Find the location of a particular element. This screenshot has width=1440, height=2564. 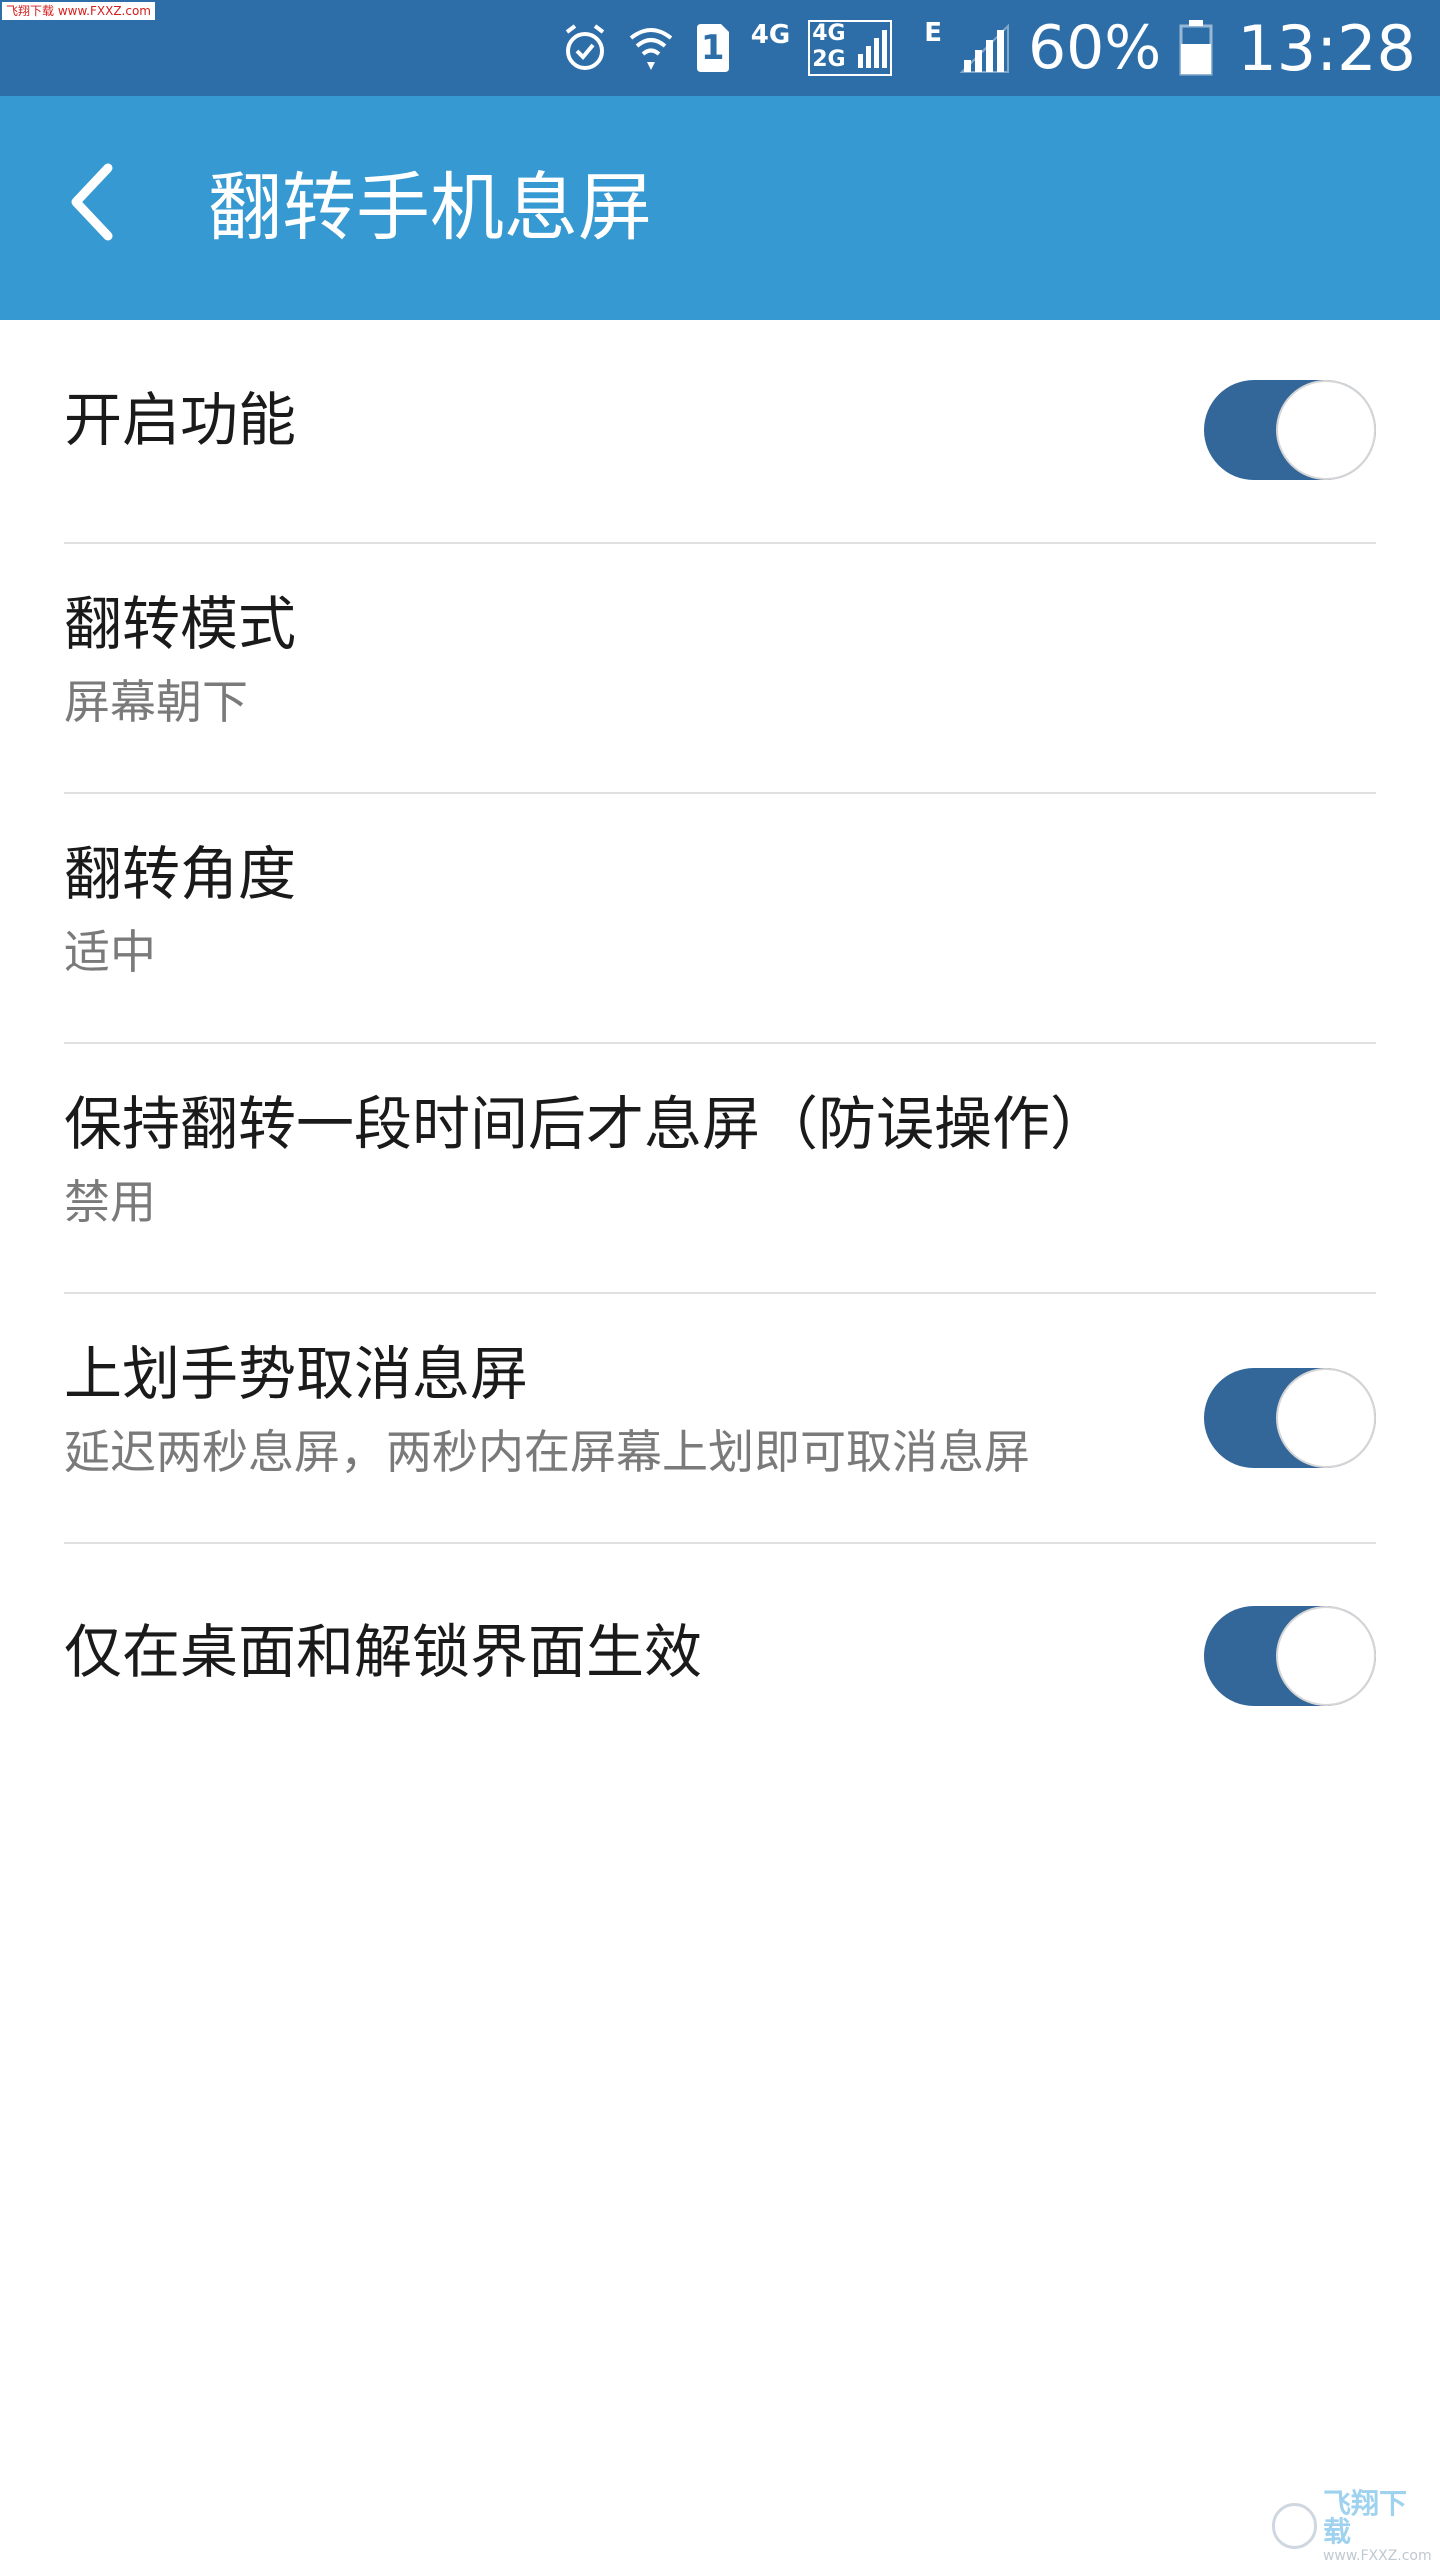

alarm-icon is located at coordinates (585, 48).